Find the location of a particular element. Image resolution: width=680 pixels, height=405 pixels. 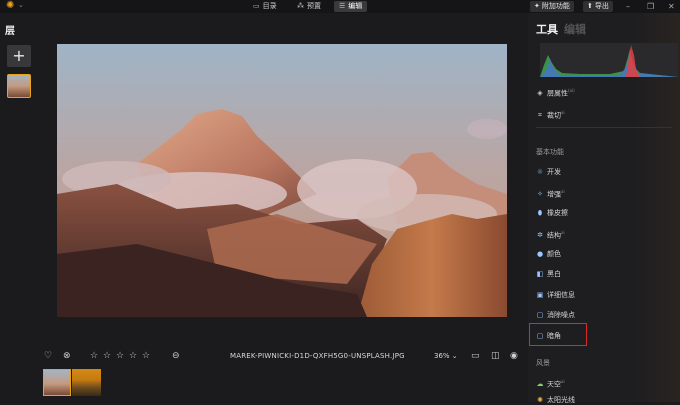

export-button: ⬆ 导出 is located at coordinates (598, 6).